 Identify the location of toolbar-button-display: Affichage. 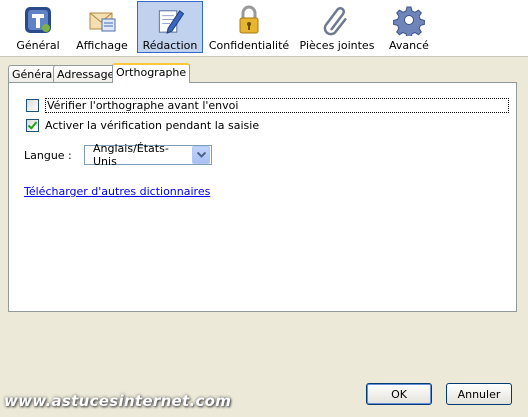
(102, 27).